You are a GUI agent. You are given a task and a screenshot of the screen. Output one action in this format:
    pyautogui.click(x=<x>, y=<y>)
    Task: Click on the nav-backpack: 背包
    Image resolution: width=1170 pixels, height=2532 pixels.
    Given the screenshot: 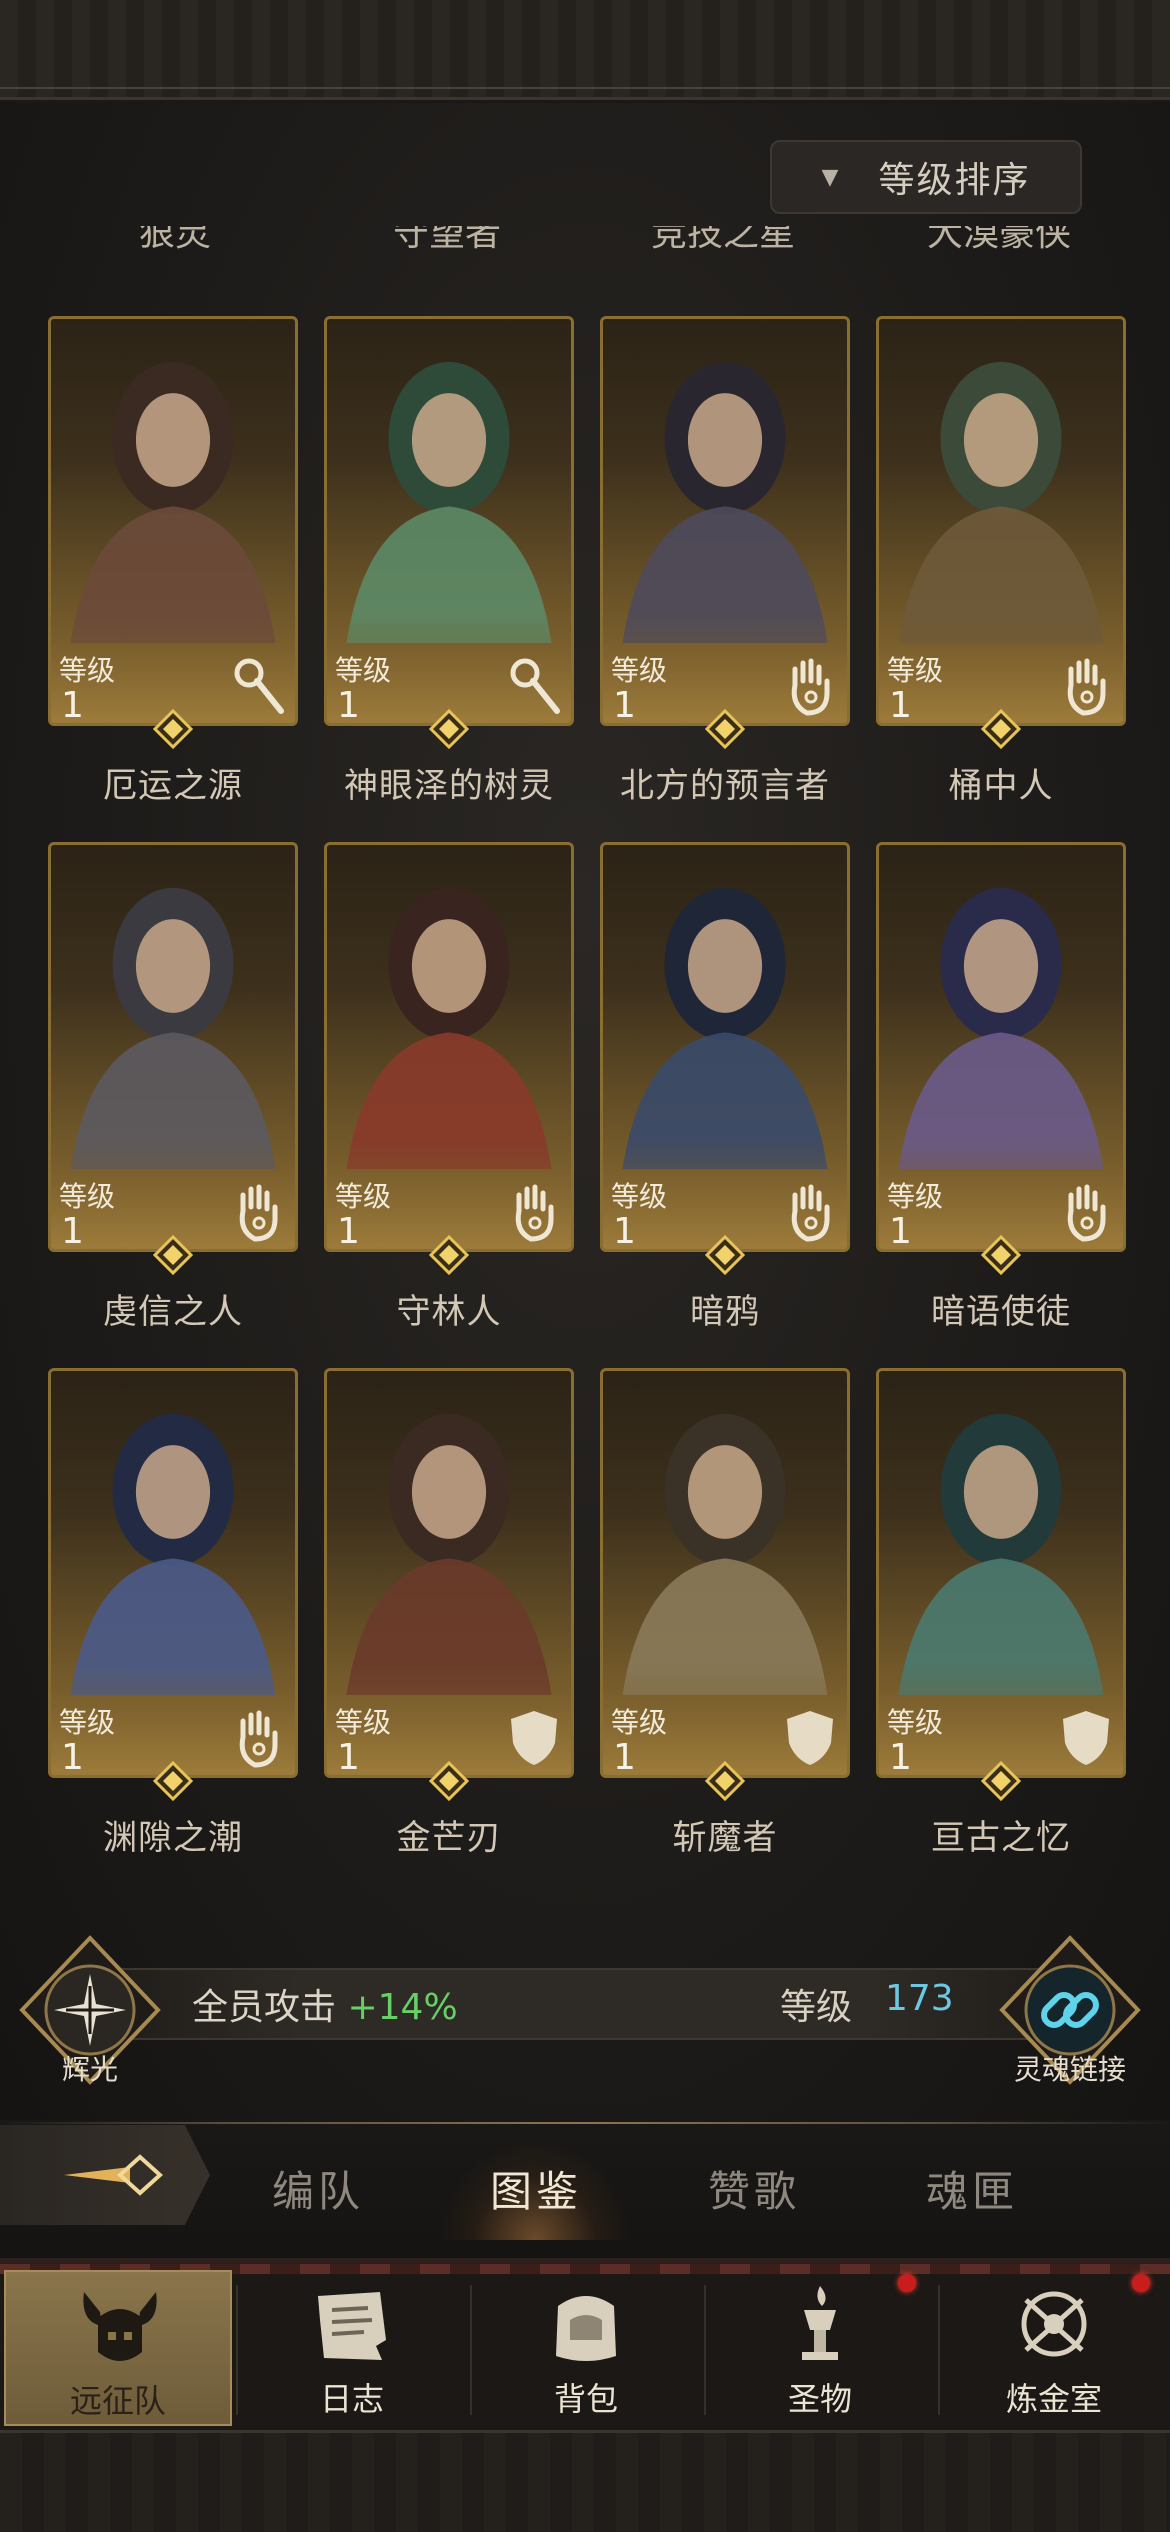 What is the action you would take?
    pyautogui.click(x=586, y=2348)
    